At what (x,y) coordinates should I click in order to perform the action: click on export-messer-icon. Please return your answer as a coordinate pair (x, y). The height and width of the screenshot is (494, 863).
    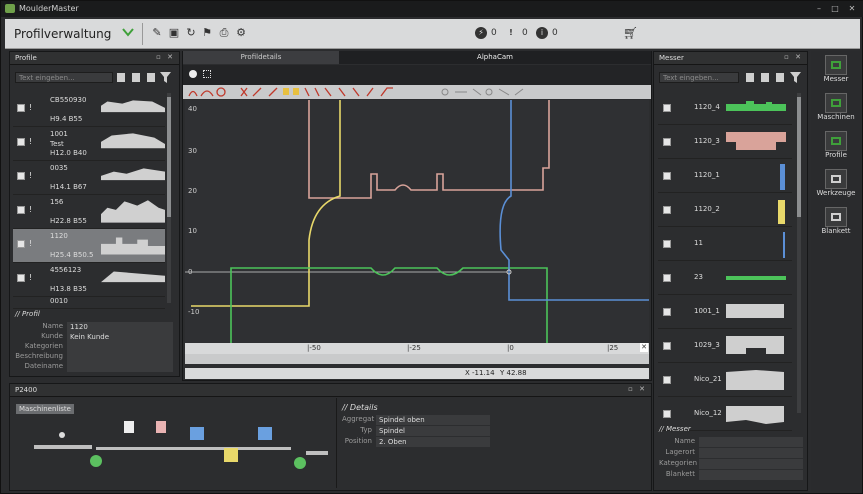
    Looking at the image, I should click on (780, 77).